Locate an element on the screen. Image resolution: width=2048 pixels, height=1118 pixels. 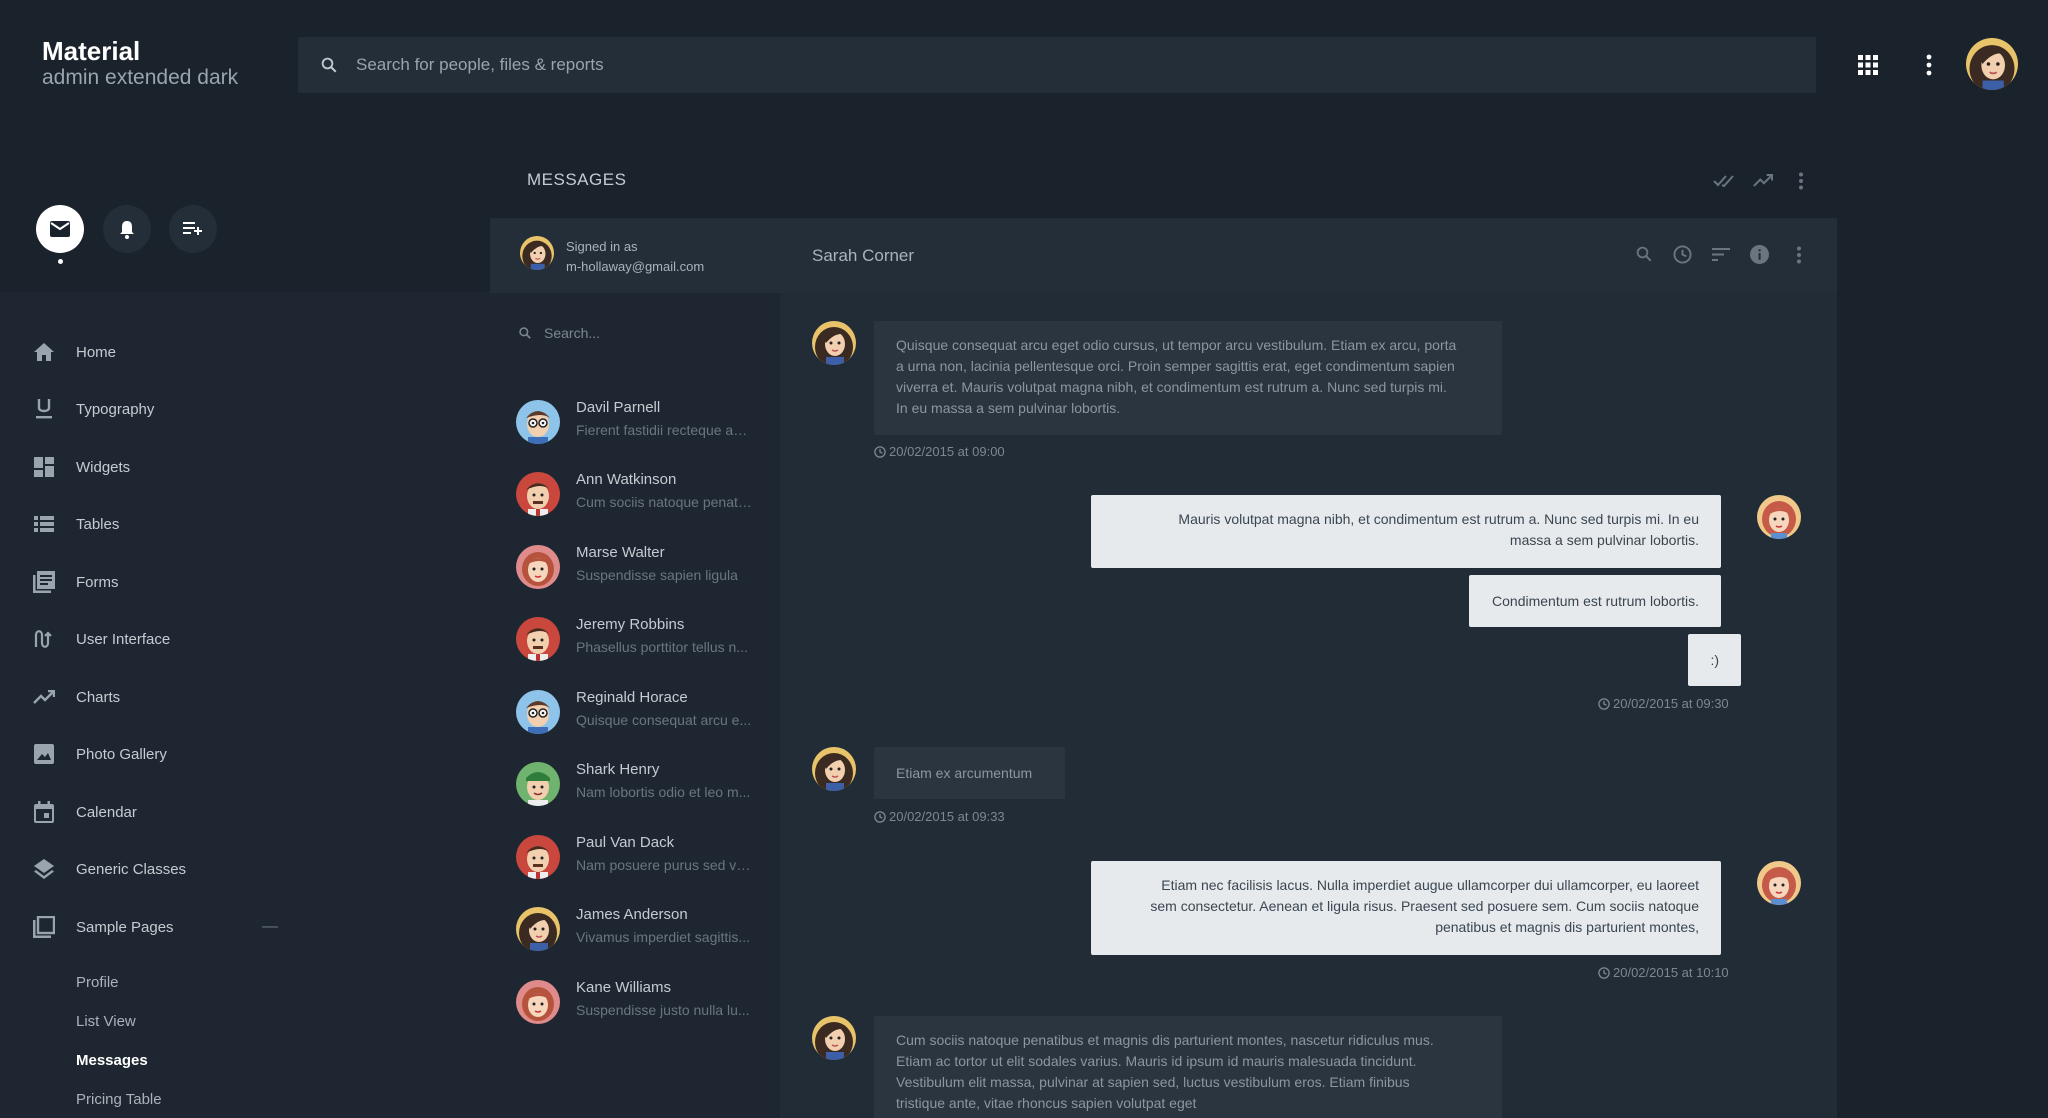
message-bubble: Condimentum est rutrum lobortis. is located at coordinates (1595, 601).